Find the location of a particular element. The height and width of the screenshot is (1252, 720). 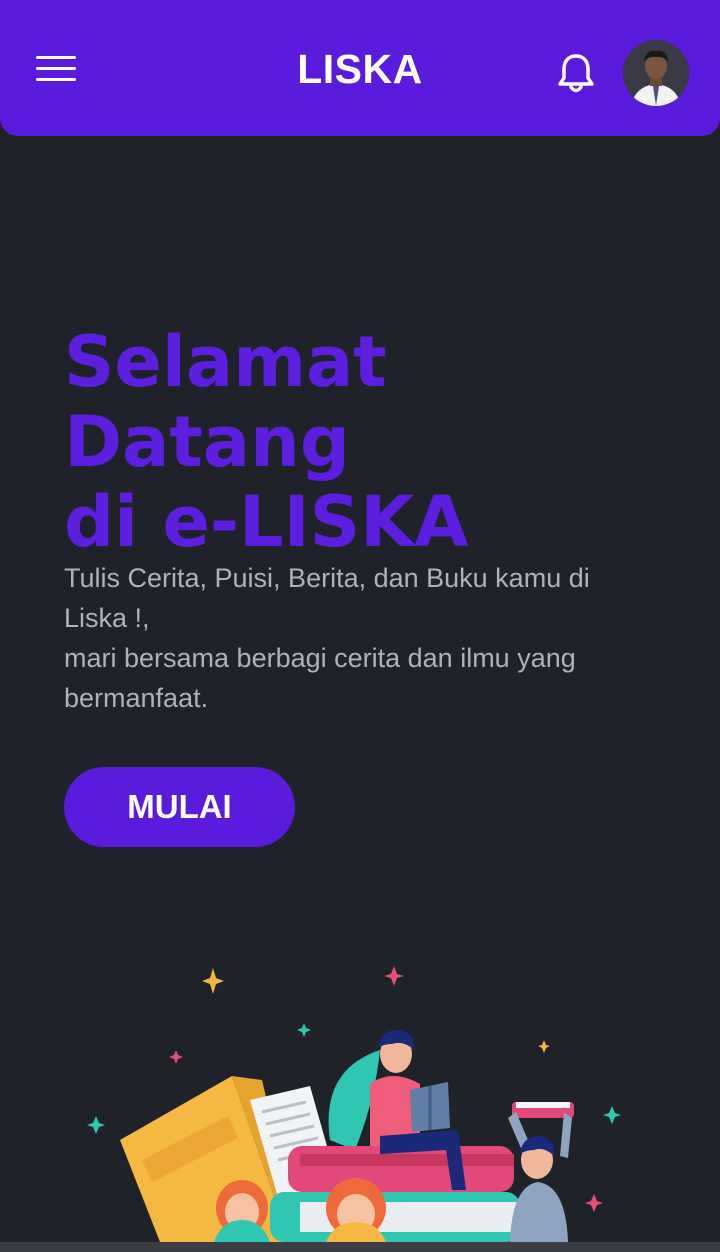

user-avatar is located at coordinates (656, 73).